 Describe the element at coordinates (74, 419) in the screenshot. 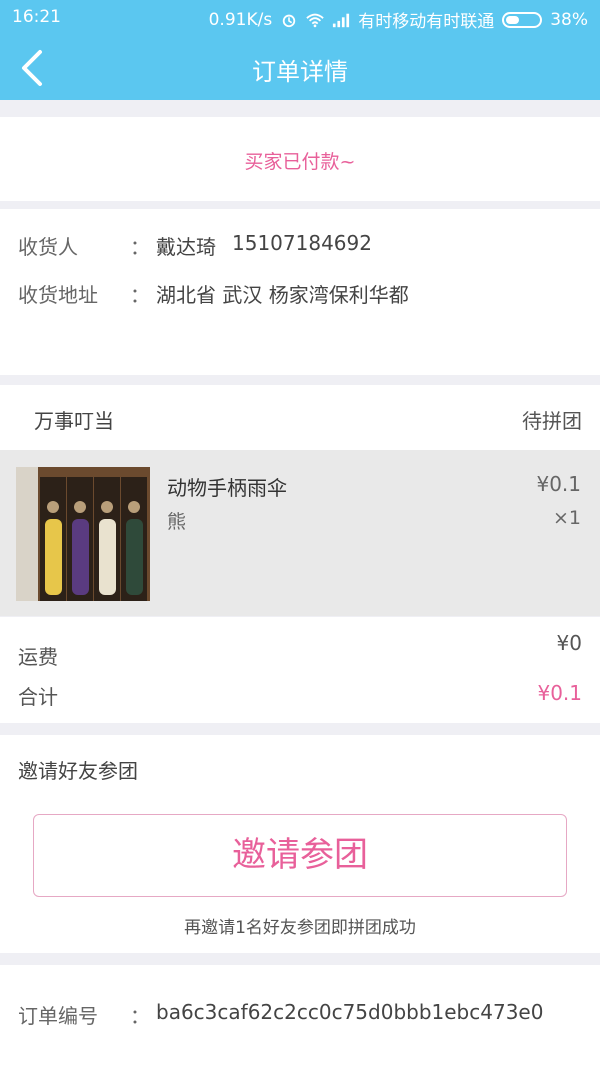

I see `shop-name: 万事叮当` at that location.